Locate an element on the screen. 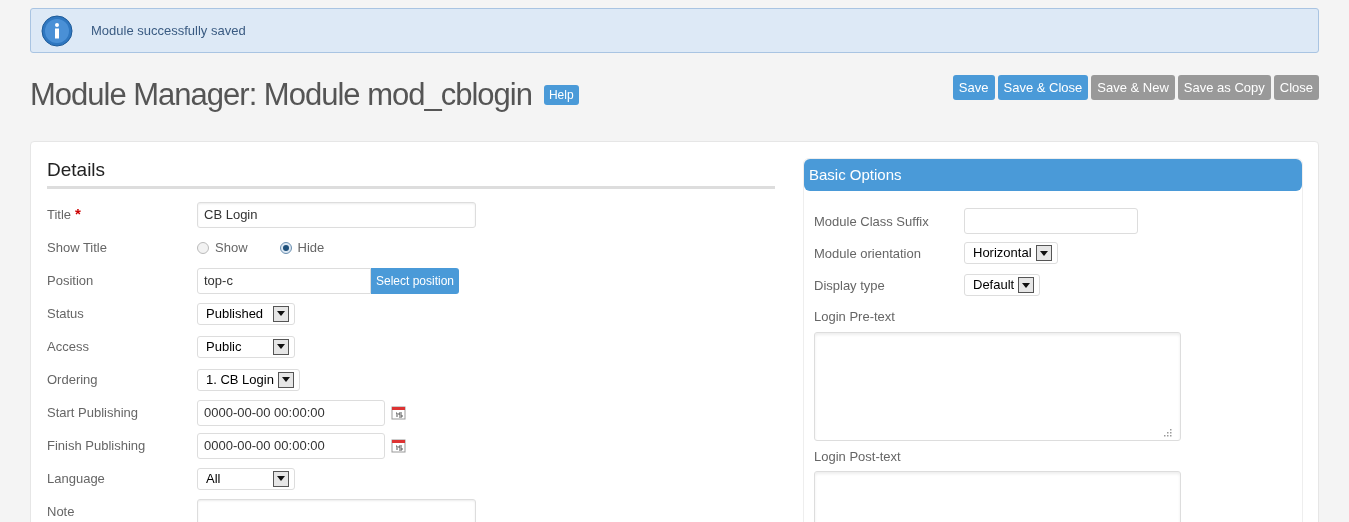 This screenshot has height=522, width=1349. field-label: Show Title is located at coordinates (77, 247).